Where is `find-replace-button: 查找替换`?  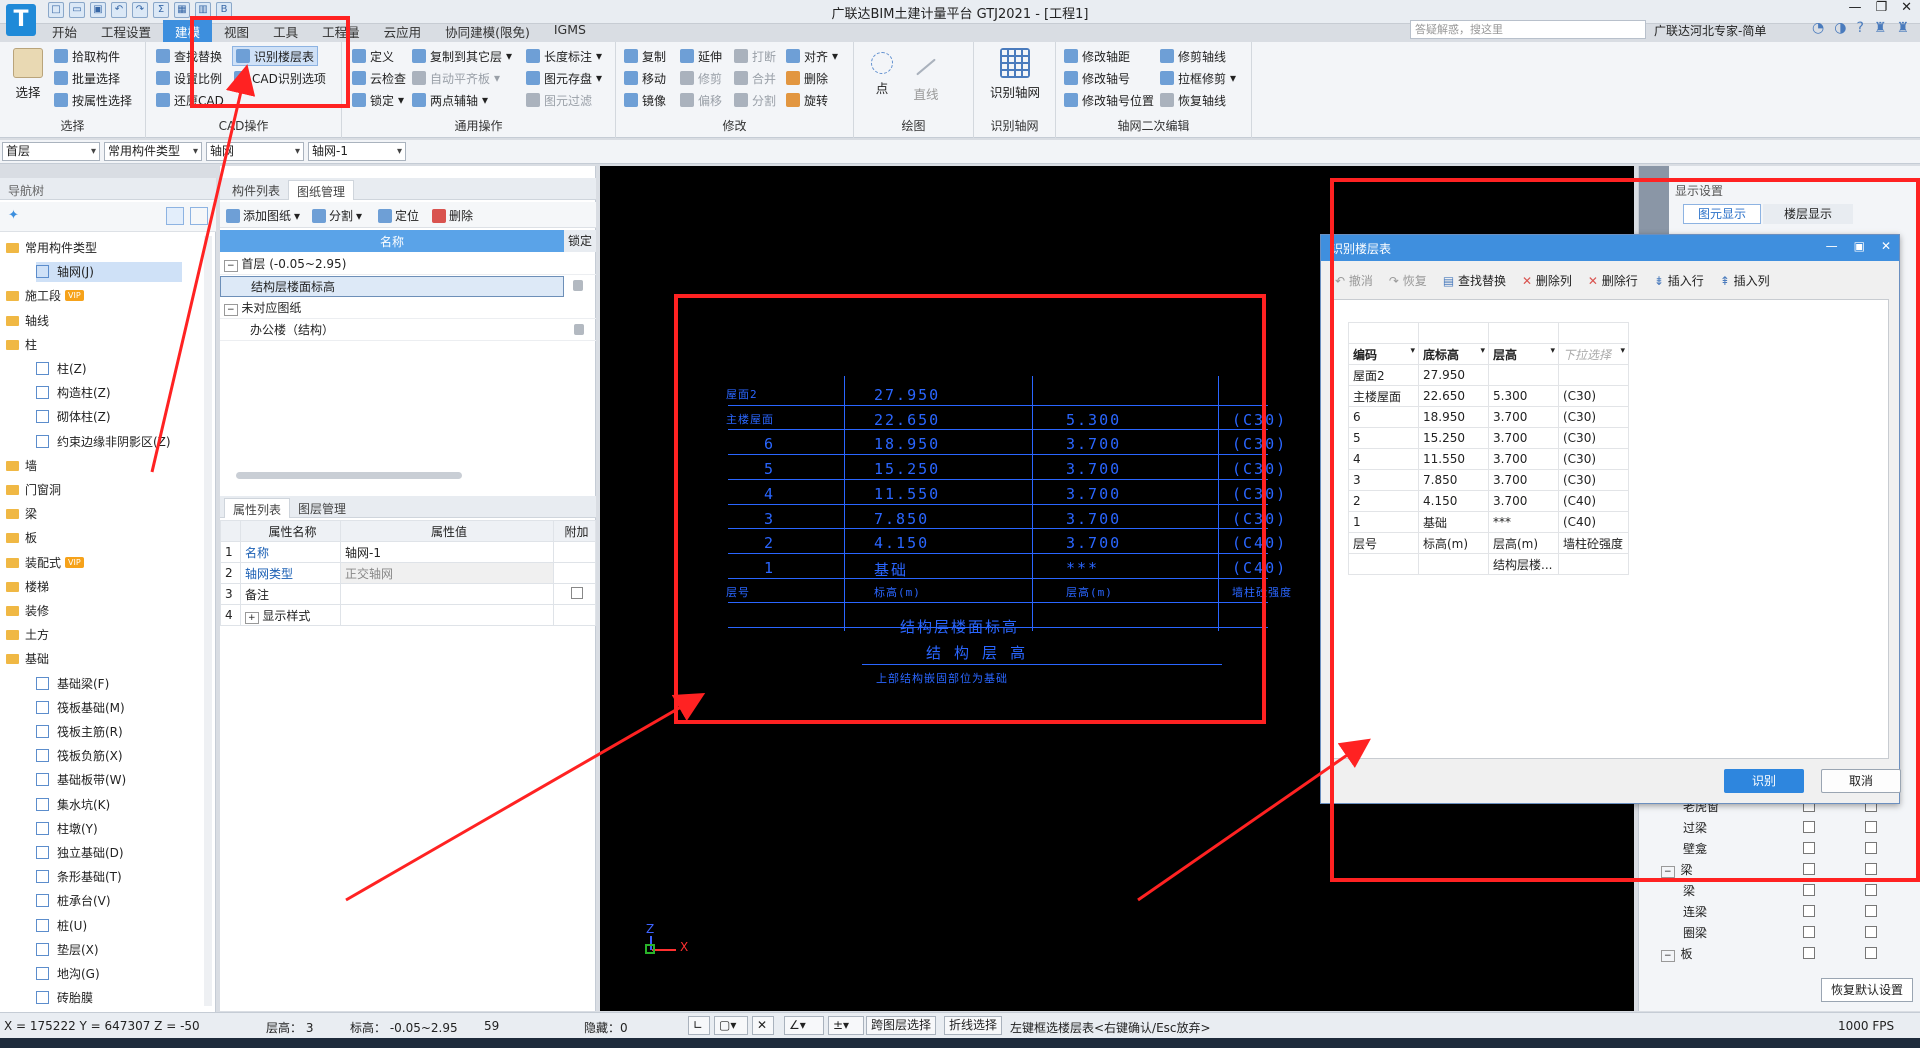
find-replace-button: 查找替换 is located at coordinates (189, 56).